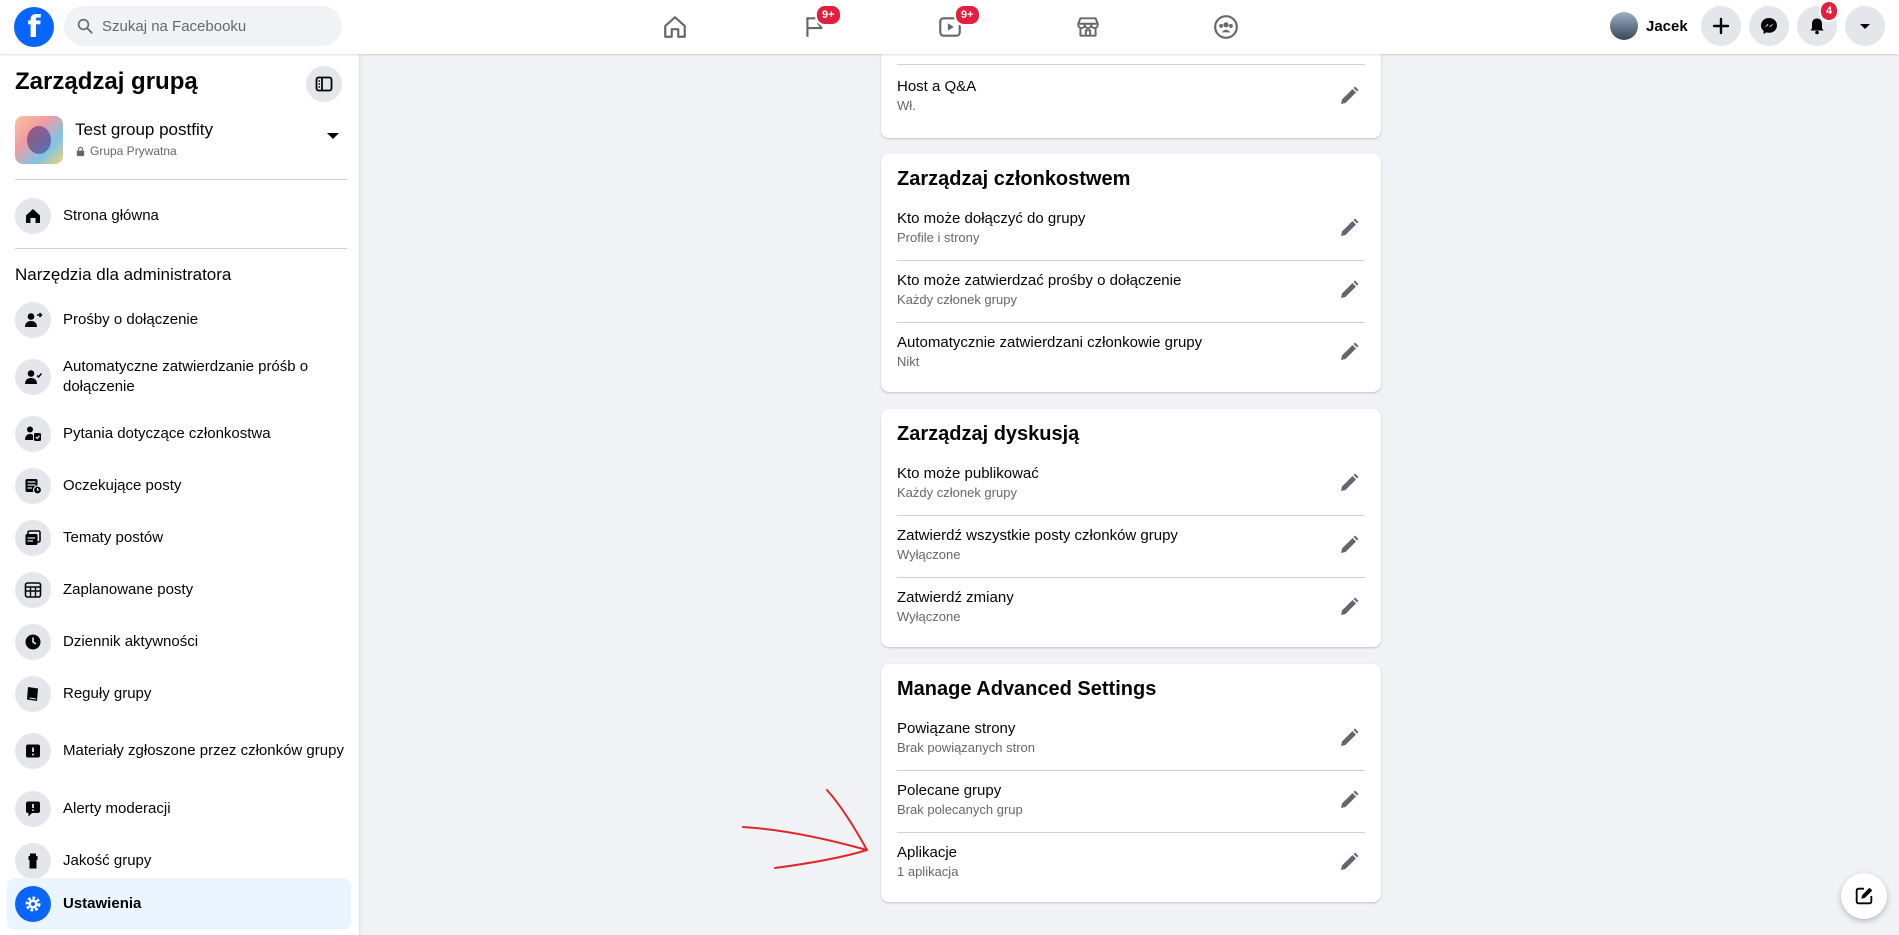 The width and height of the screenshot is (1899, 935). I want to click on setting-title: Polecane grupy, so click(949, 790).